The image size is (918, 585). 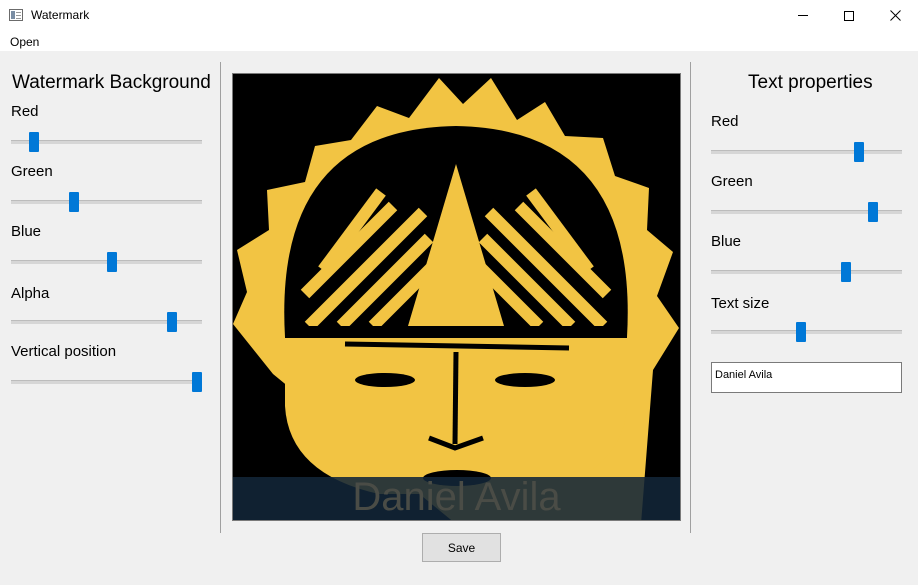 I want to click on bg-blue-slider, so click(x=106, y=262).